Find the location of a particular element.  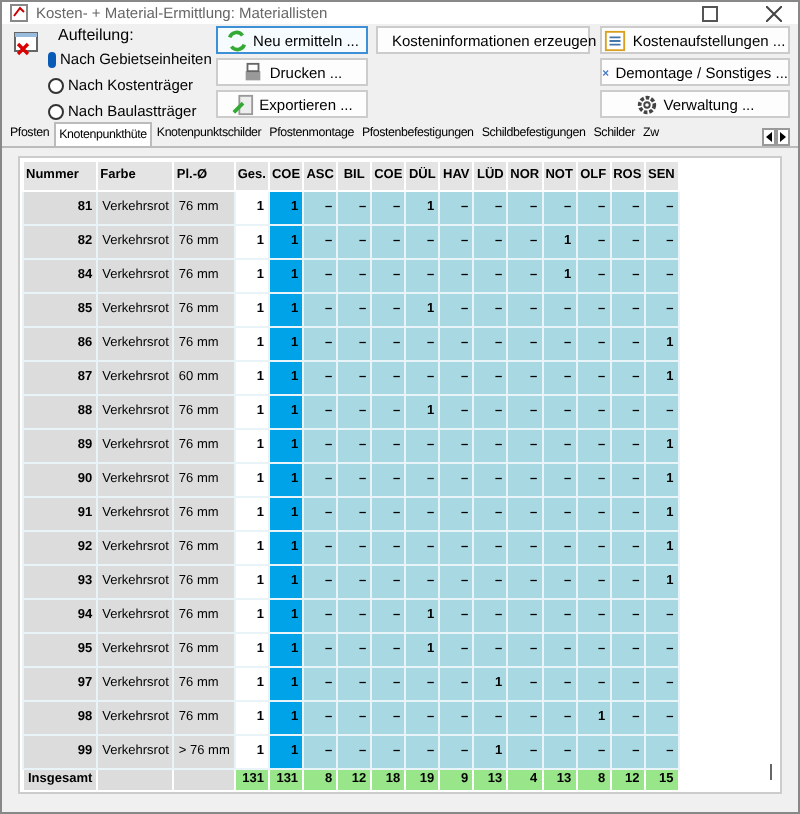

printer-icon is located at coordinates (252, 72).